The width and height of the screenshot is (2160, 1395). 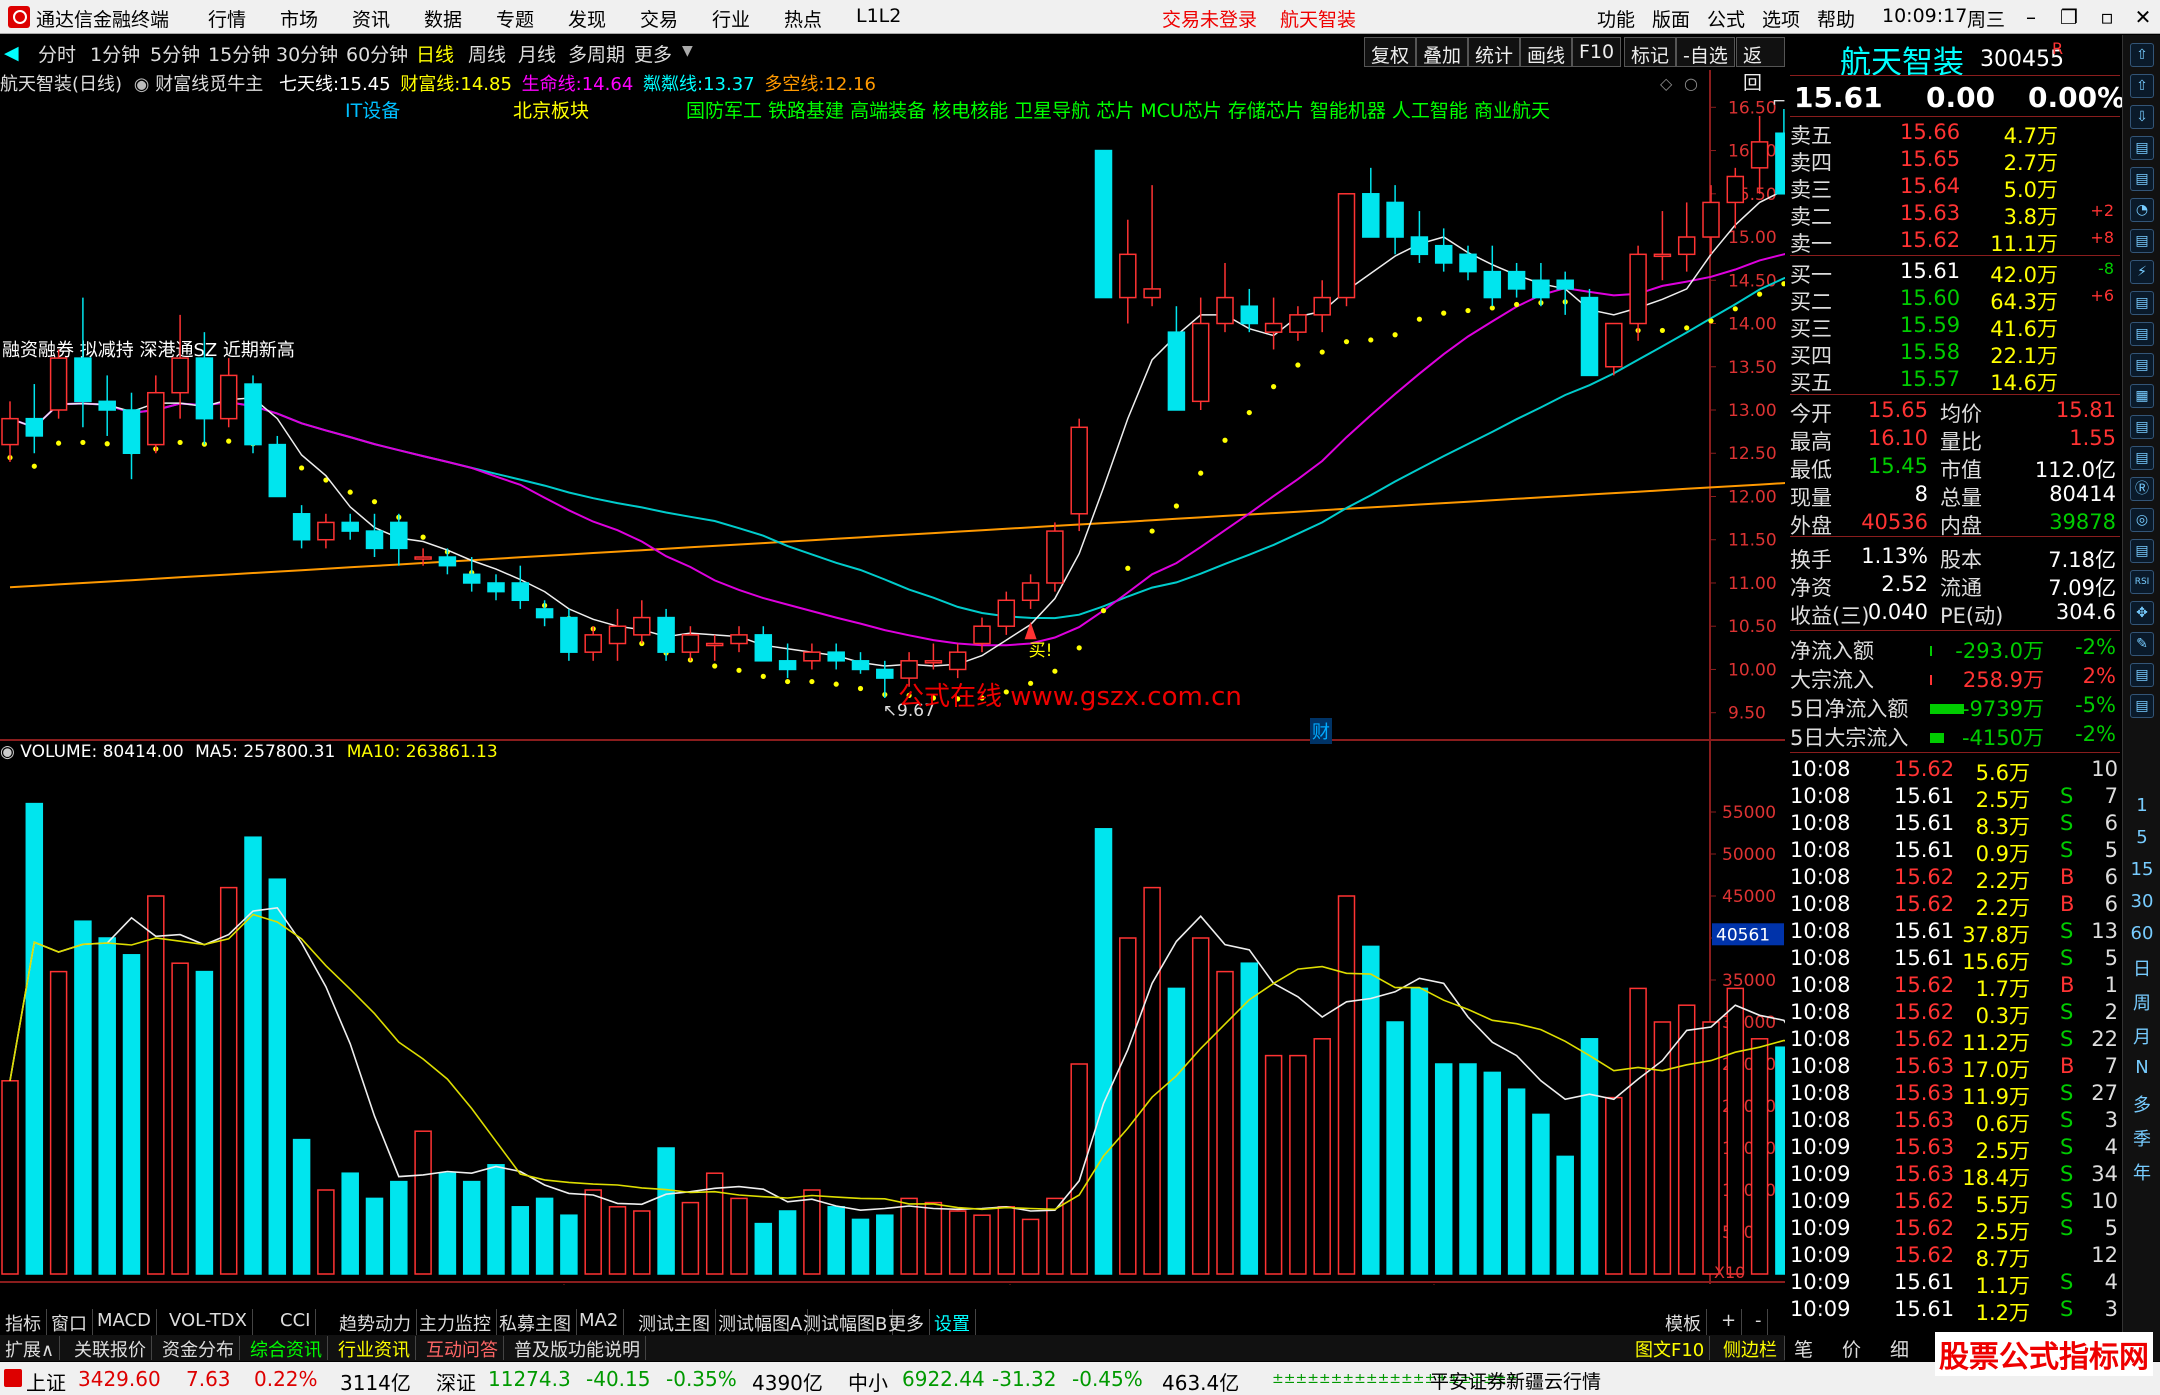 What do you see at coordinates (846, 1322) in the screenshot?
I see `indicator-tab: 测试幅图B` at bounding box center [846, 1322].